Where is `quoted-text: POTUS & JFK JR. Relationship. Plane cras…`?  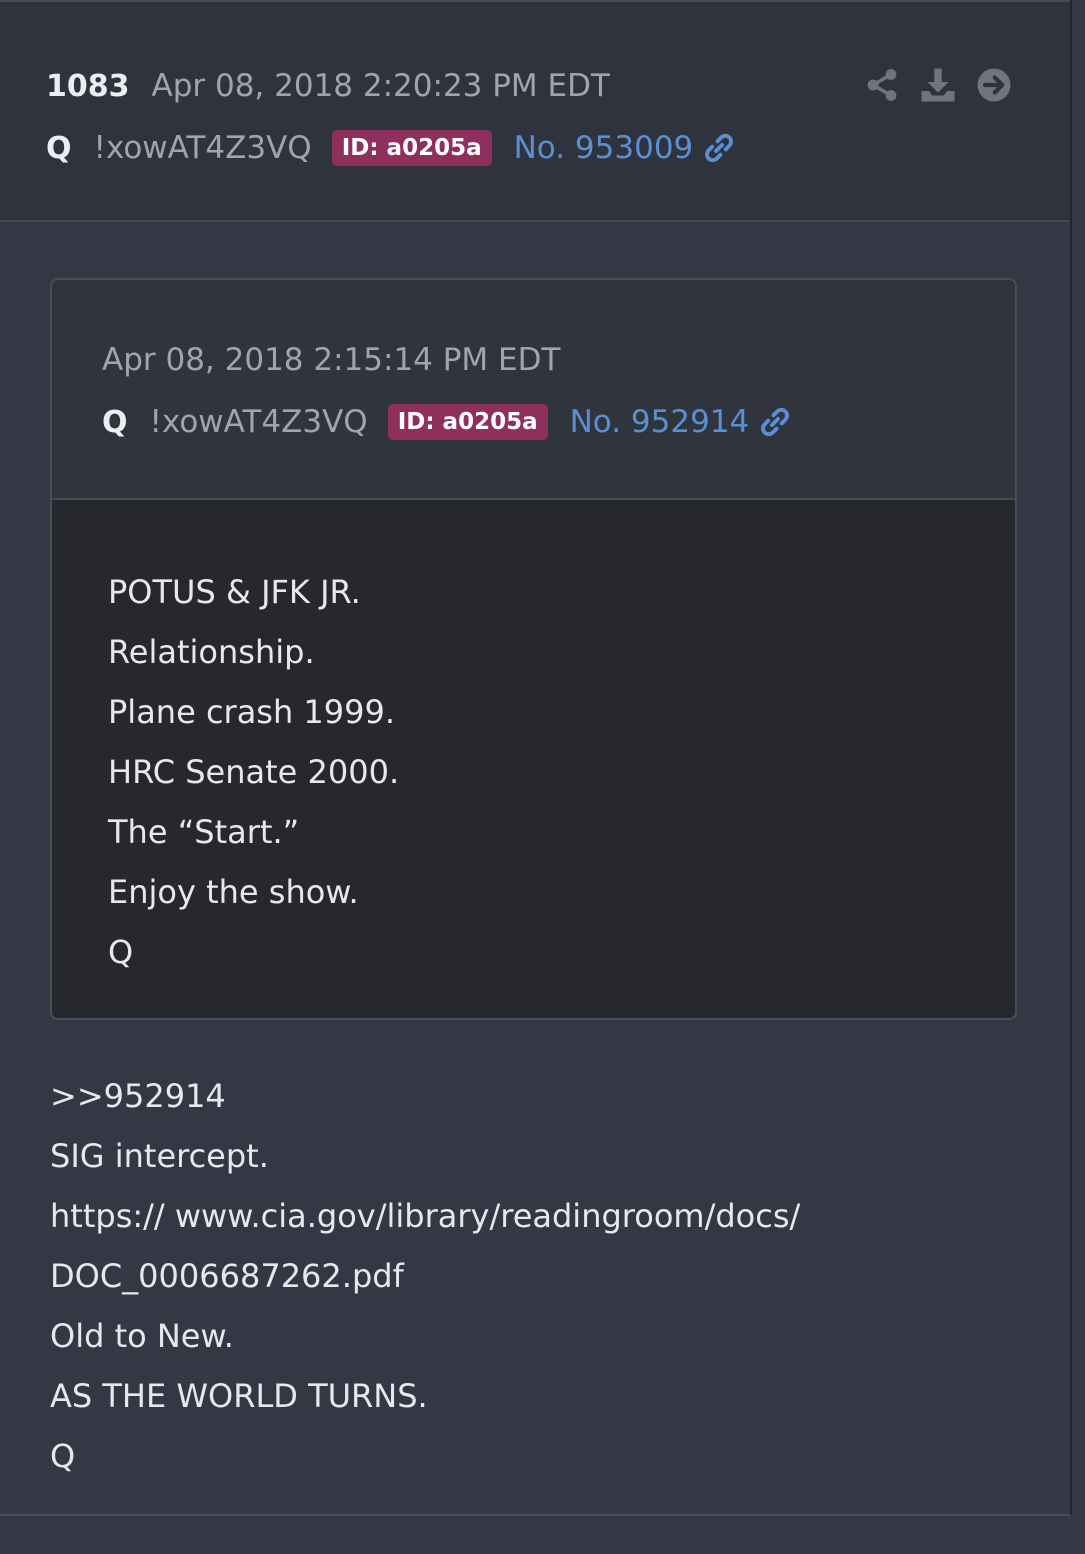
quoted-text: POTUS & JFK JR. Relationship. Plane cras… is located at coordinates (253, 772).